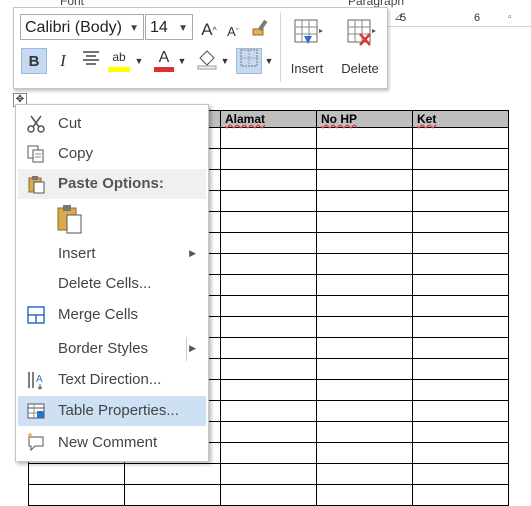 This screenshot has height=506, width=531. What do you see at coordinates (112, 443) in the screenshot?
I see `menu-item-new-comment: New Comment` at bounding box center [112, 443].